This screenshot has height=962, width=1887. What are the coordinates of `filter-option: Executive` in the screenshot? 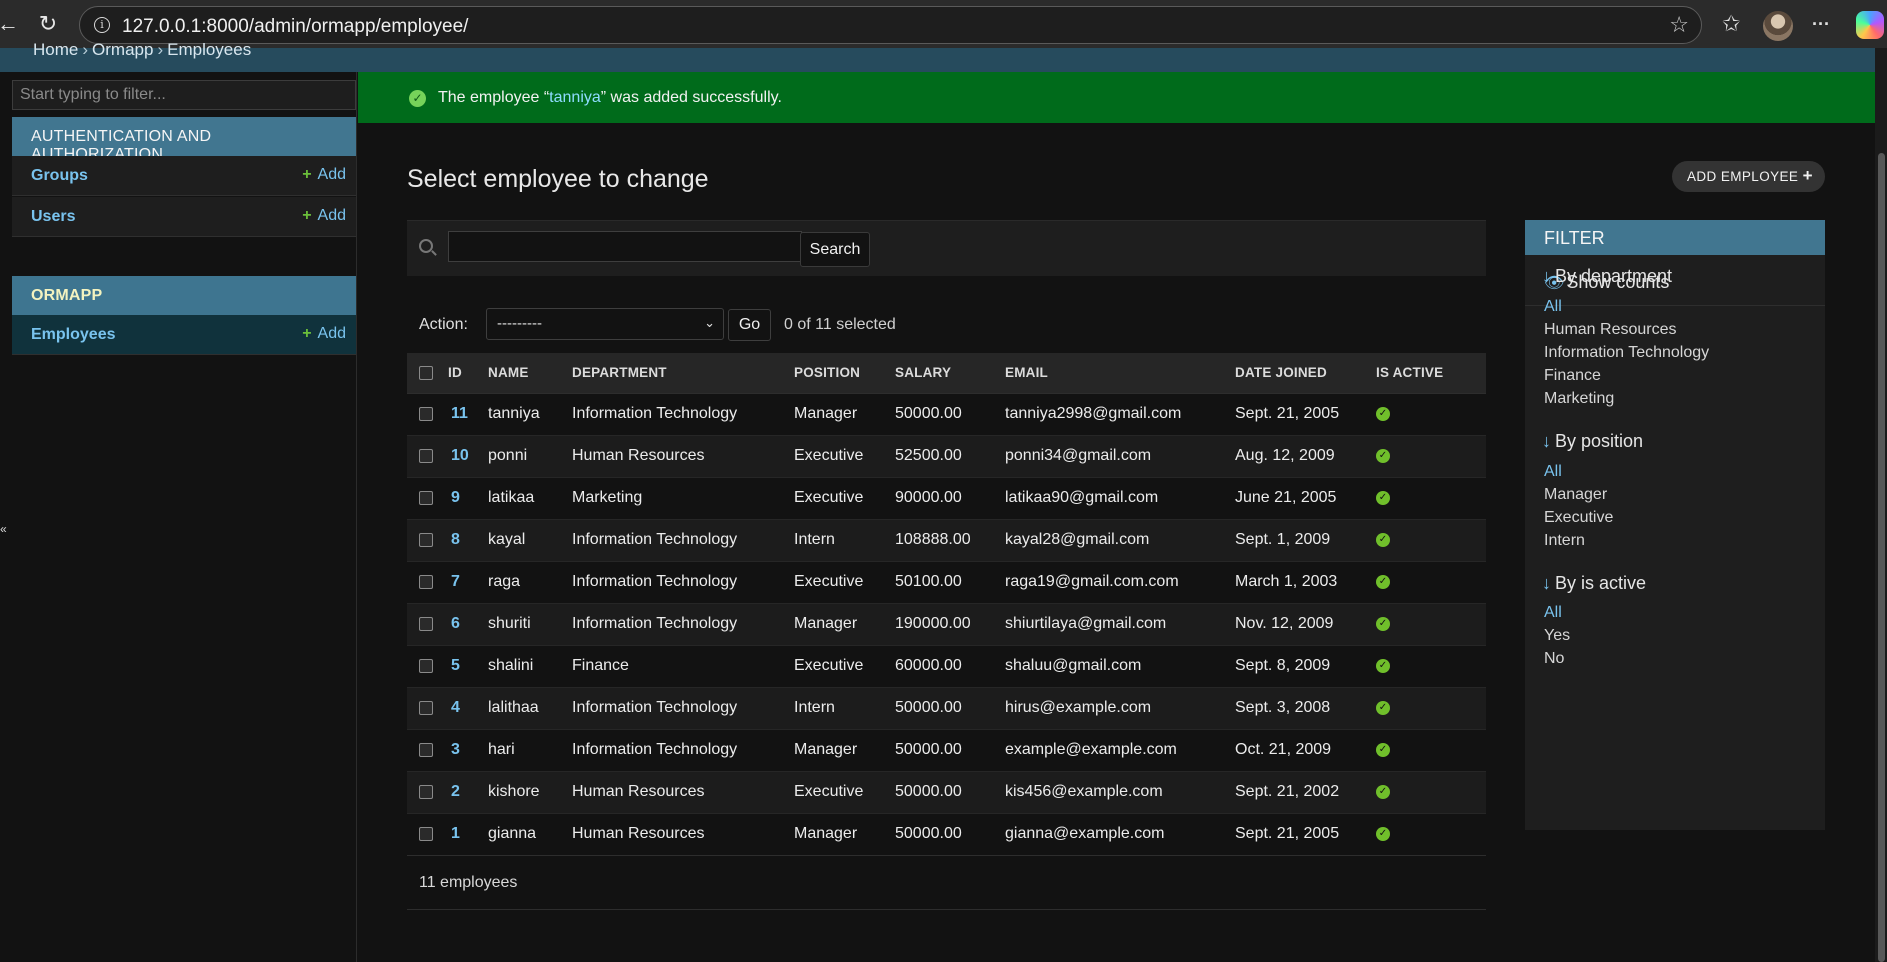 It's located at (1578, 518).